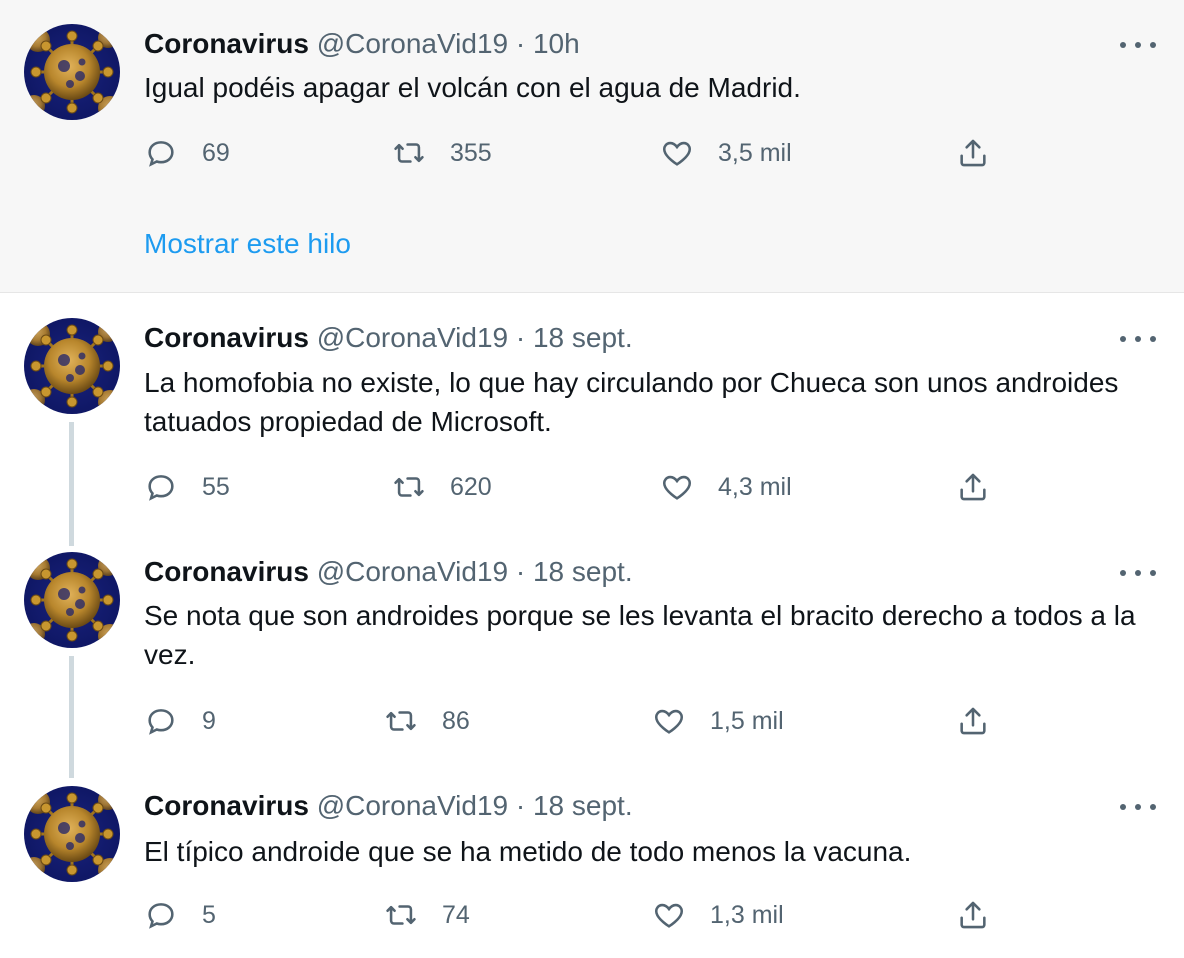 The width and height of the screenshot is (1184, 958). What do you see at coordinates (574, 915) in the screenshot?
I see `tweet-actions: 5 74 1,3 mil` at bounding box center [574, 915].